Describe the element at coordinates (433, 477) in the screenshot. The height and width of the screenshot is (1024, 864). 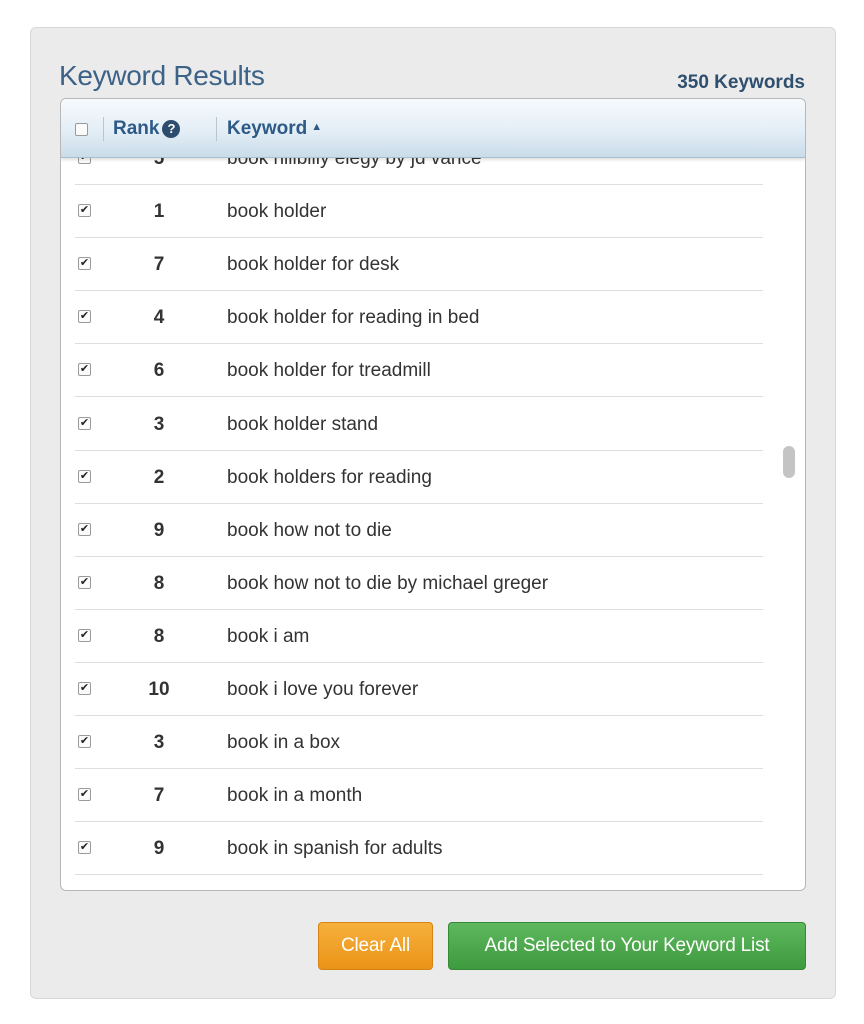
I see `table-row: ✔ 2 book holders for reading` at that location.